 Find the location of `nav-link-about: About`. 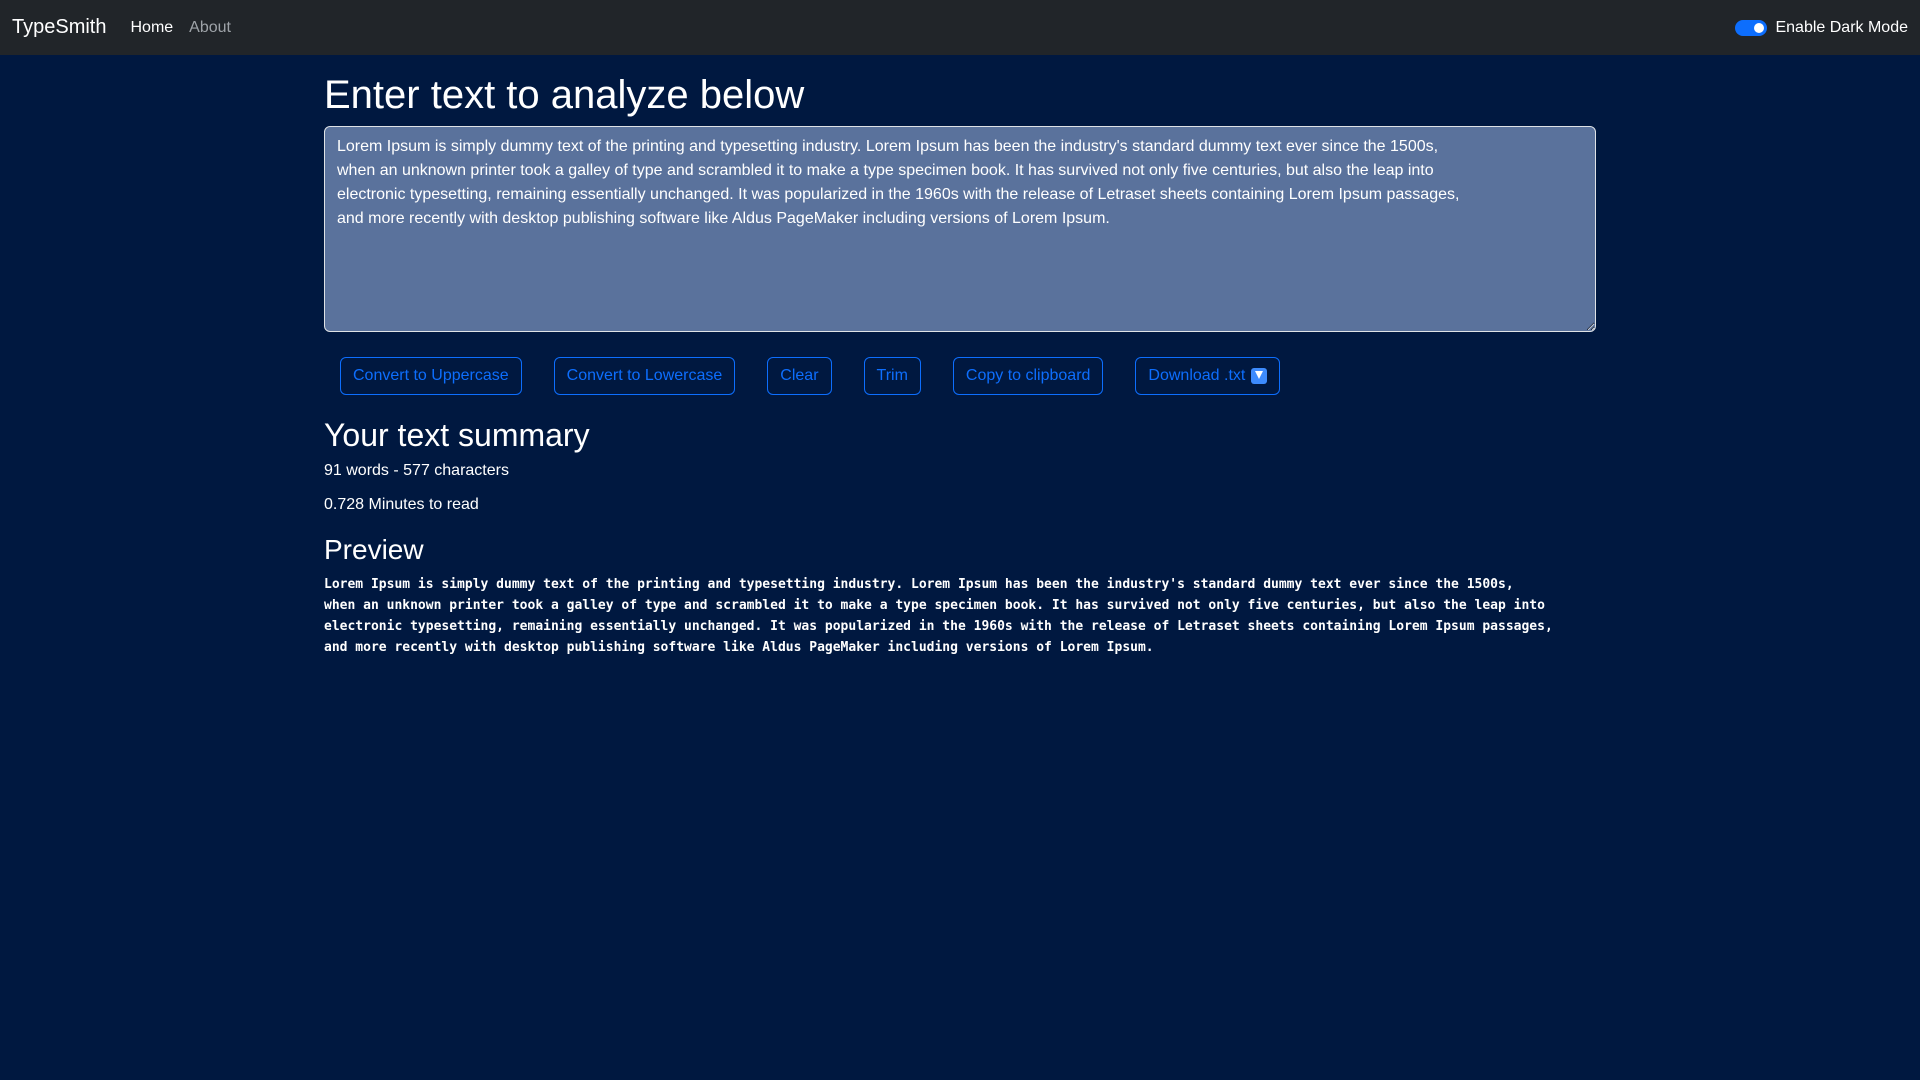

nav-link-about: About is located at coordinates (210, 28).